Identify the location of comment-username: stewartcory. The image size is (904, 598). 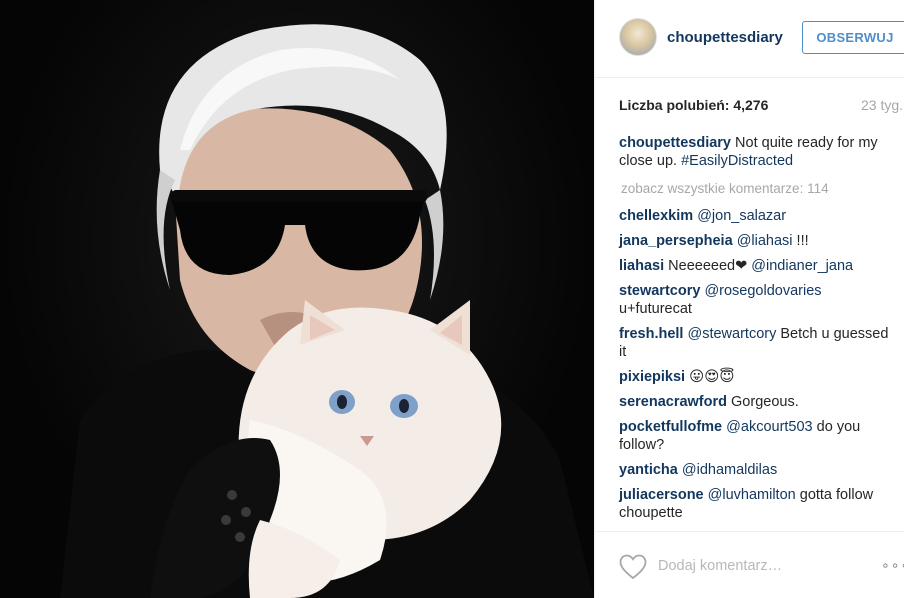
(659, 291).